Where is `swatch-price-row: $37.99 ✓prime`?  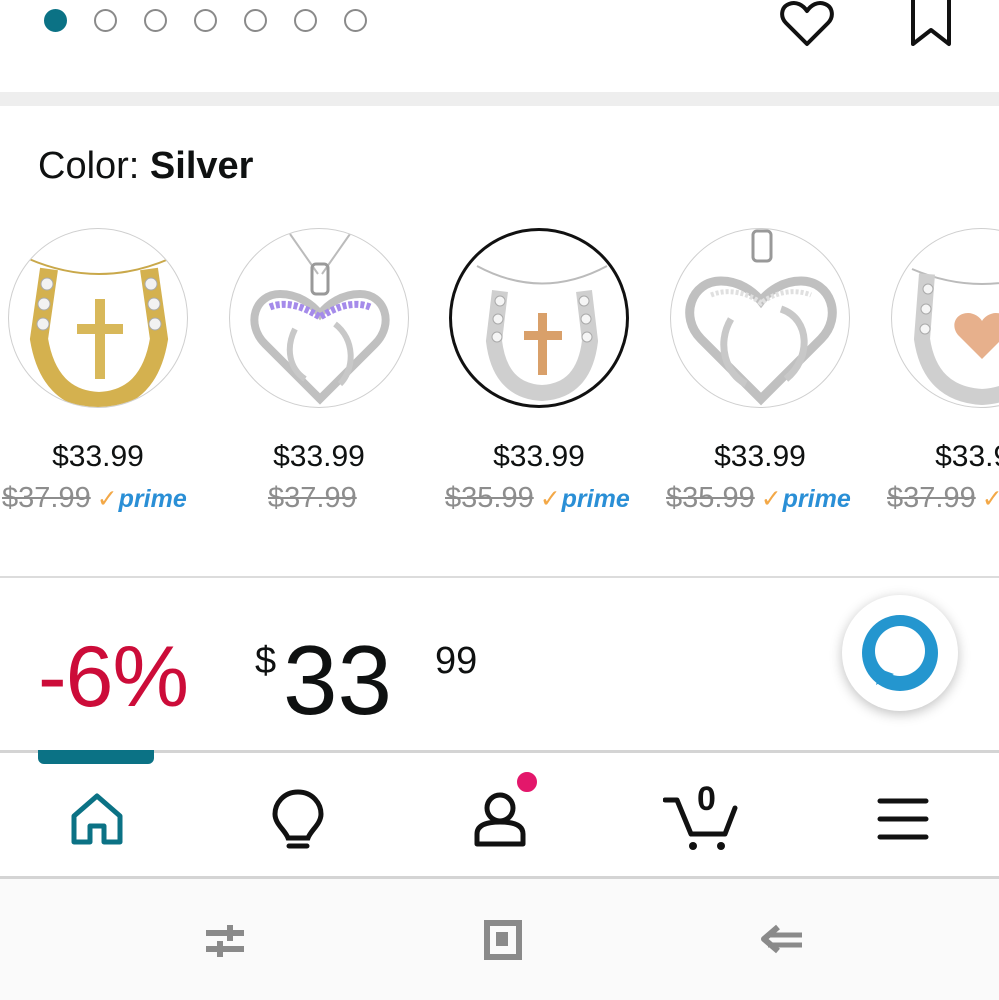
swatch-price-row: $37.99 ✓prime is located at coordinates (943, 498).